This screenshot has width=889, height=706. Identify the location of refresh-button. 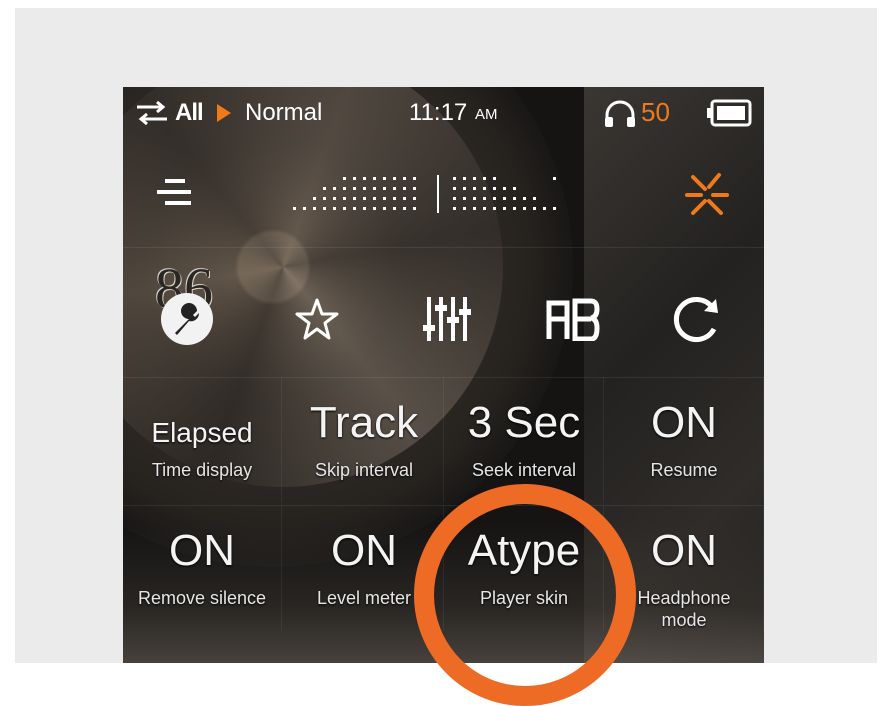
(716, 315).